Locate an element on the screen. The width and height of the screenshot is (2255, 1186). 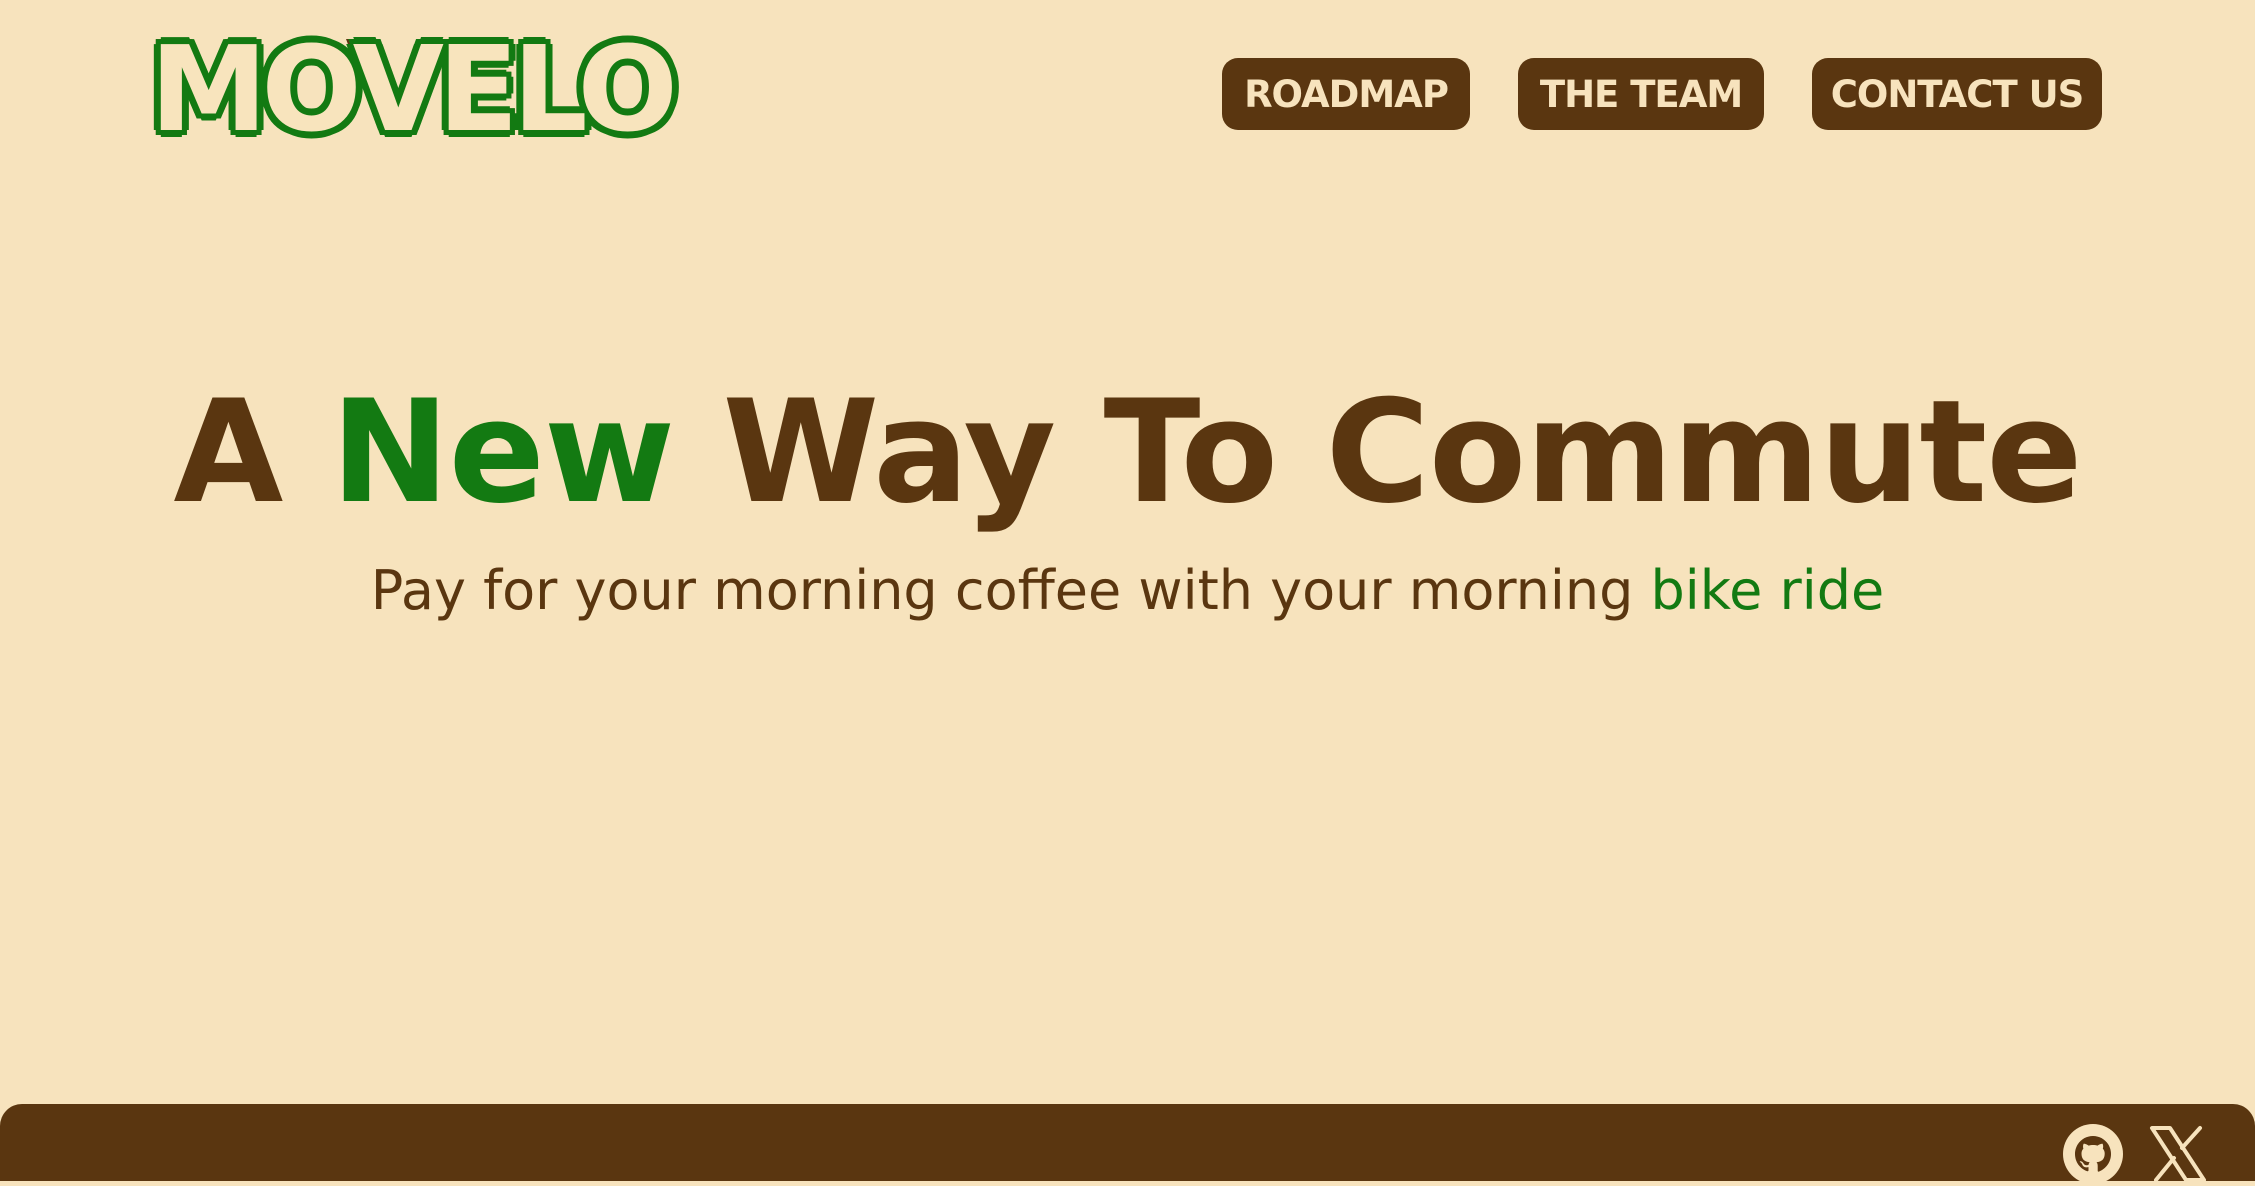
hero-title-accent: New is located at coordinates (502, 452).